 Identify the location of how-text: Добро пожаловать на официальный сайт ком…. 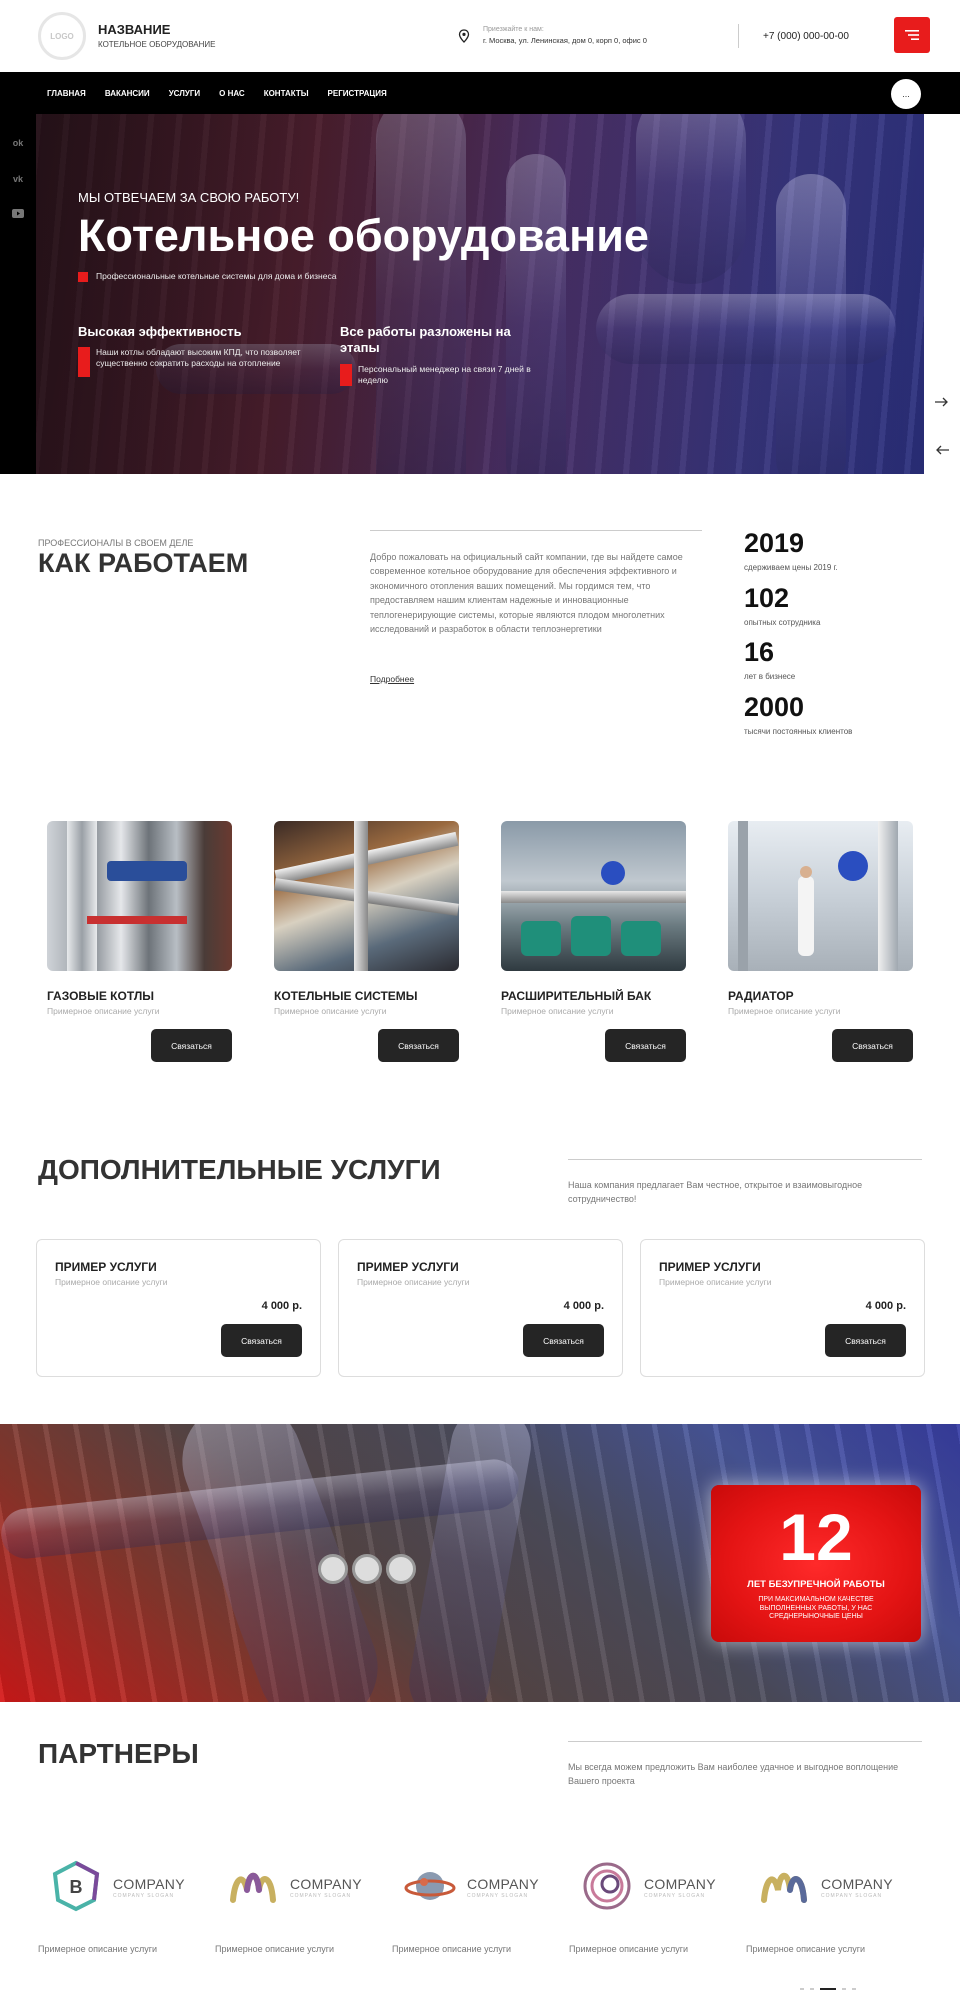
(526, 593).